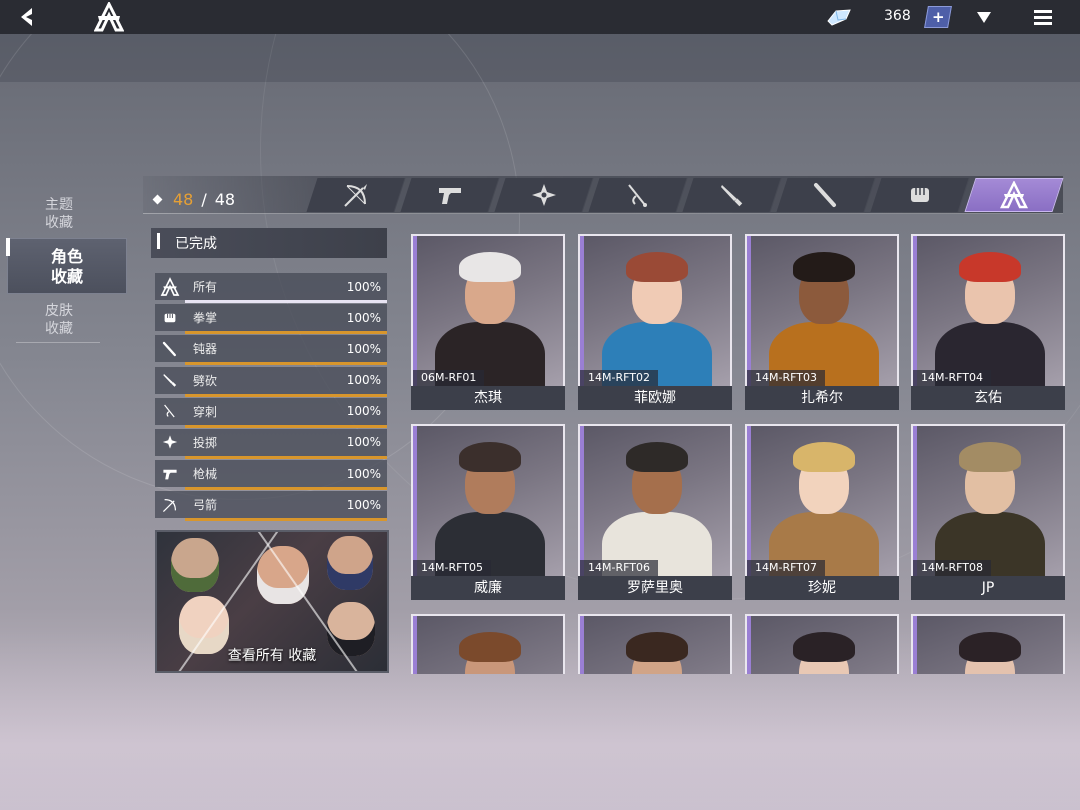  What do you see at coordinates (1014, 195) in the screenshot?
I see `tab-all` at bounding box center [1014, 195].